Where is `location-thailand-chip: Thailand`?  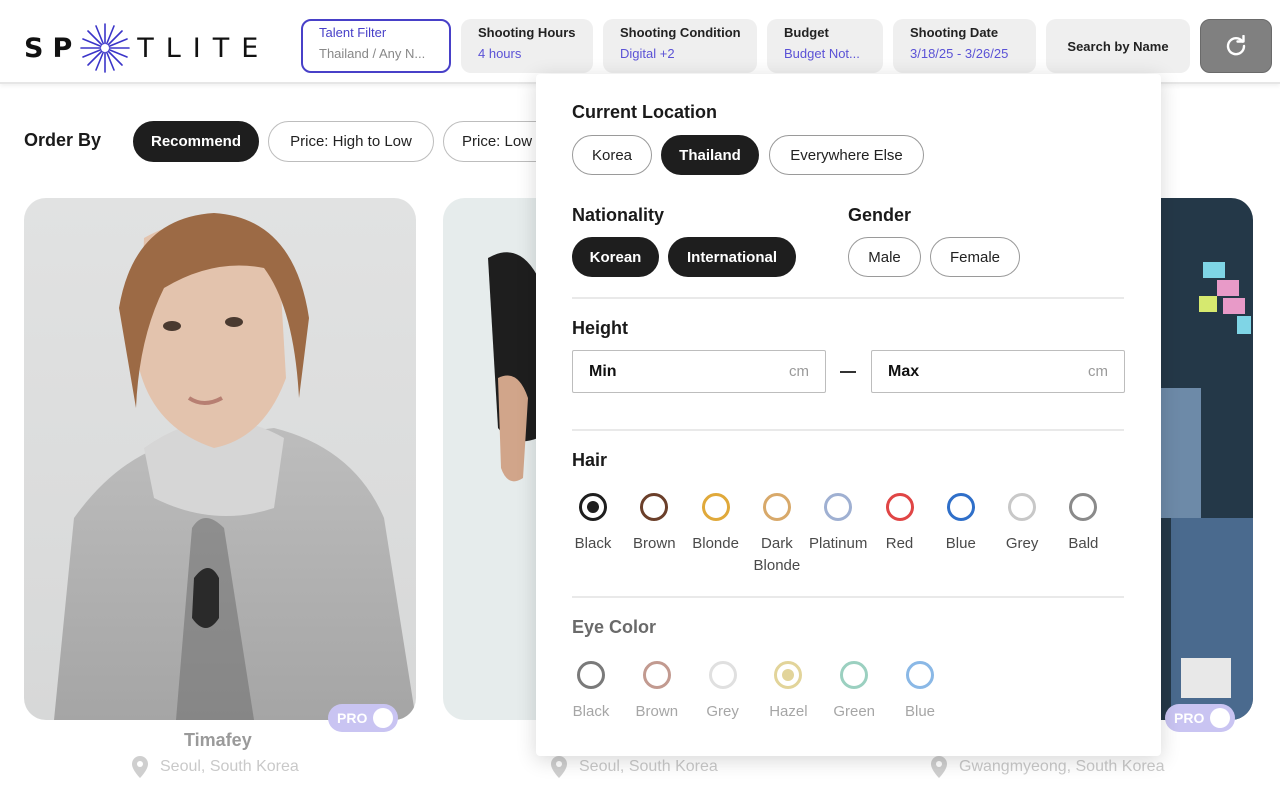
location-thailand-chip: Thailand is located at coordinates (710, 155).